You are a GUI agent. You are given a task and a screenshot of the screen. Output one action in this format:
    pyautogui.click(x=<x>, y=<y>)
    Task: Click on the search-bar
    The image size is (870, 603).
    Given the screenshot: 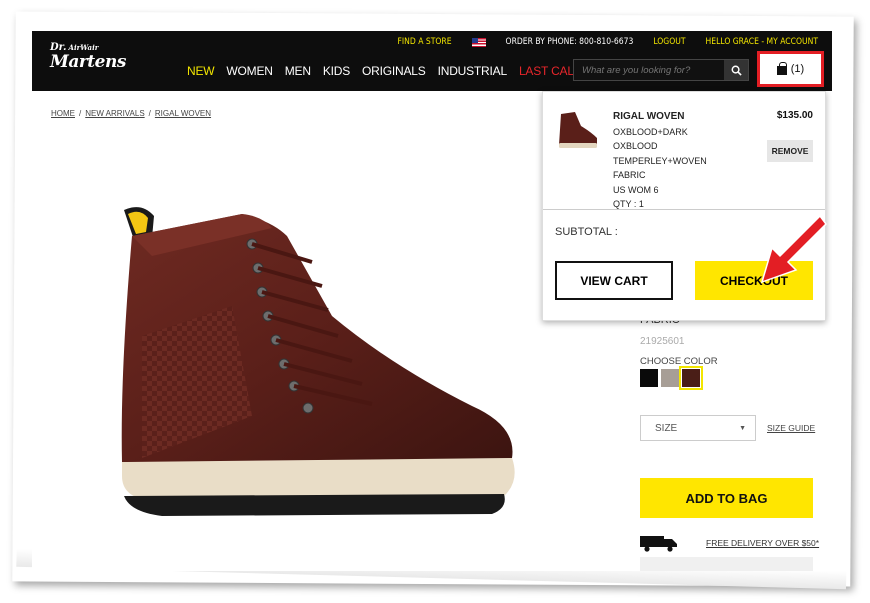 What is the action you would take?
    pyautogui.click(x=661, y=70)
    